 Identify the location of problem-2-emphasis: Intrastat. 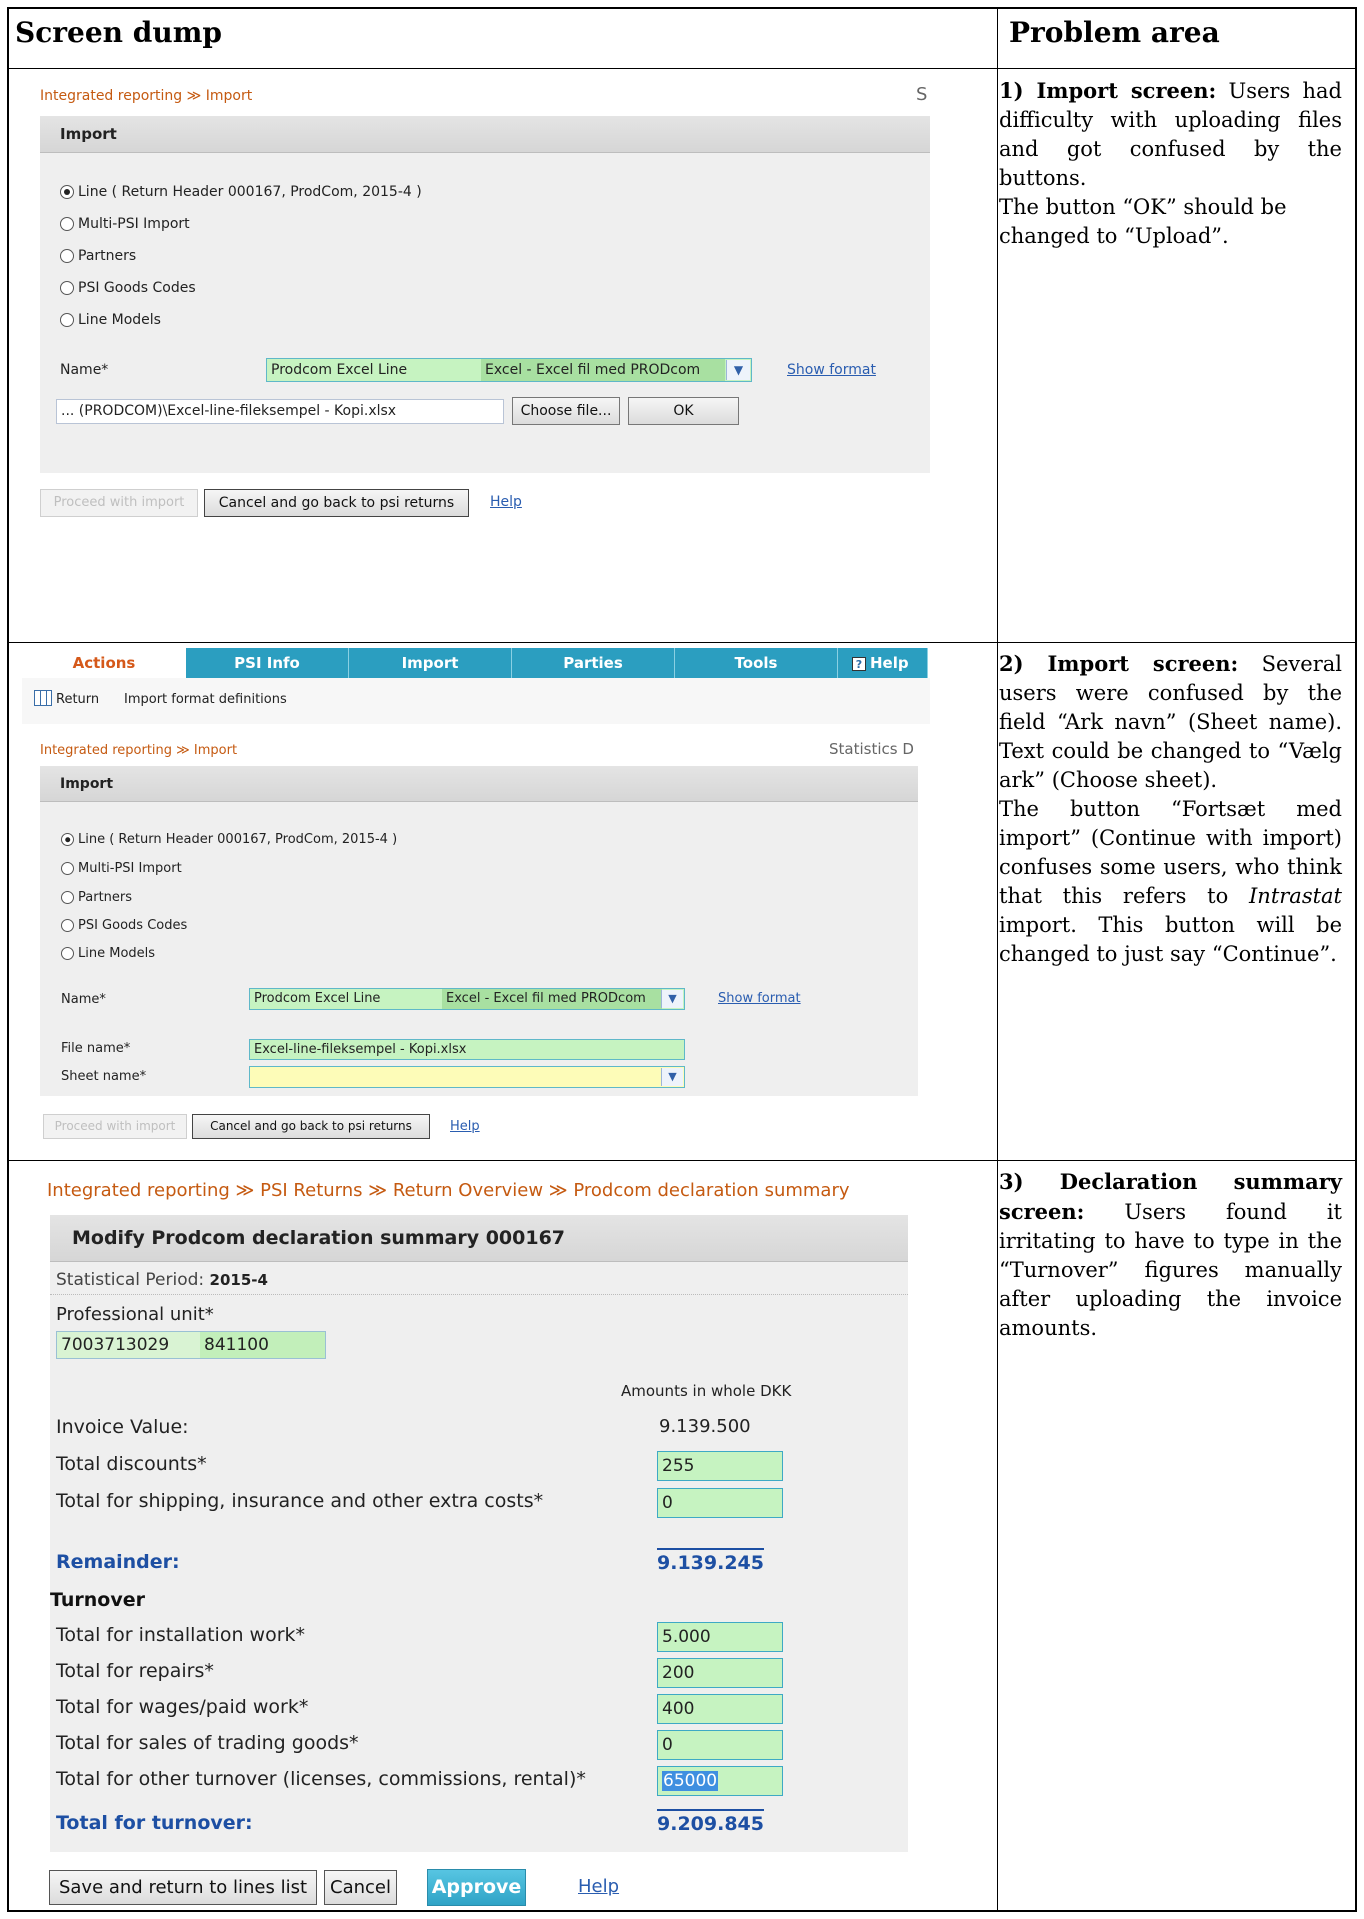
(1295, 896).